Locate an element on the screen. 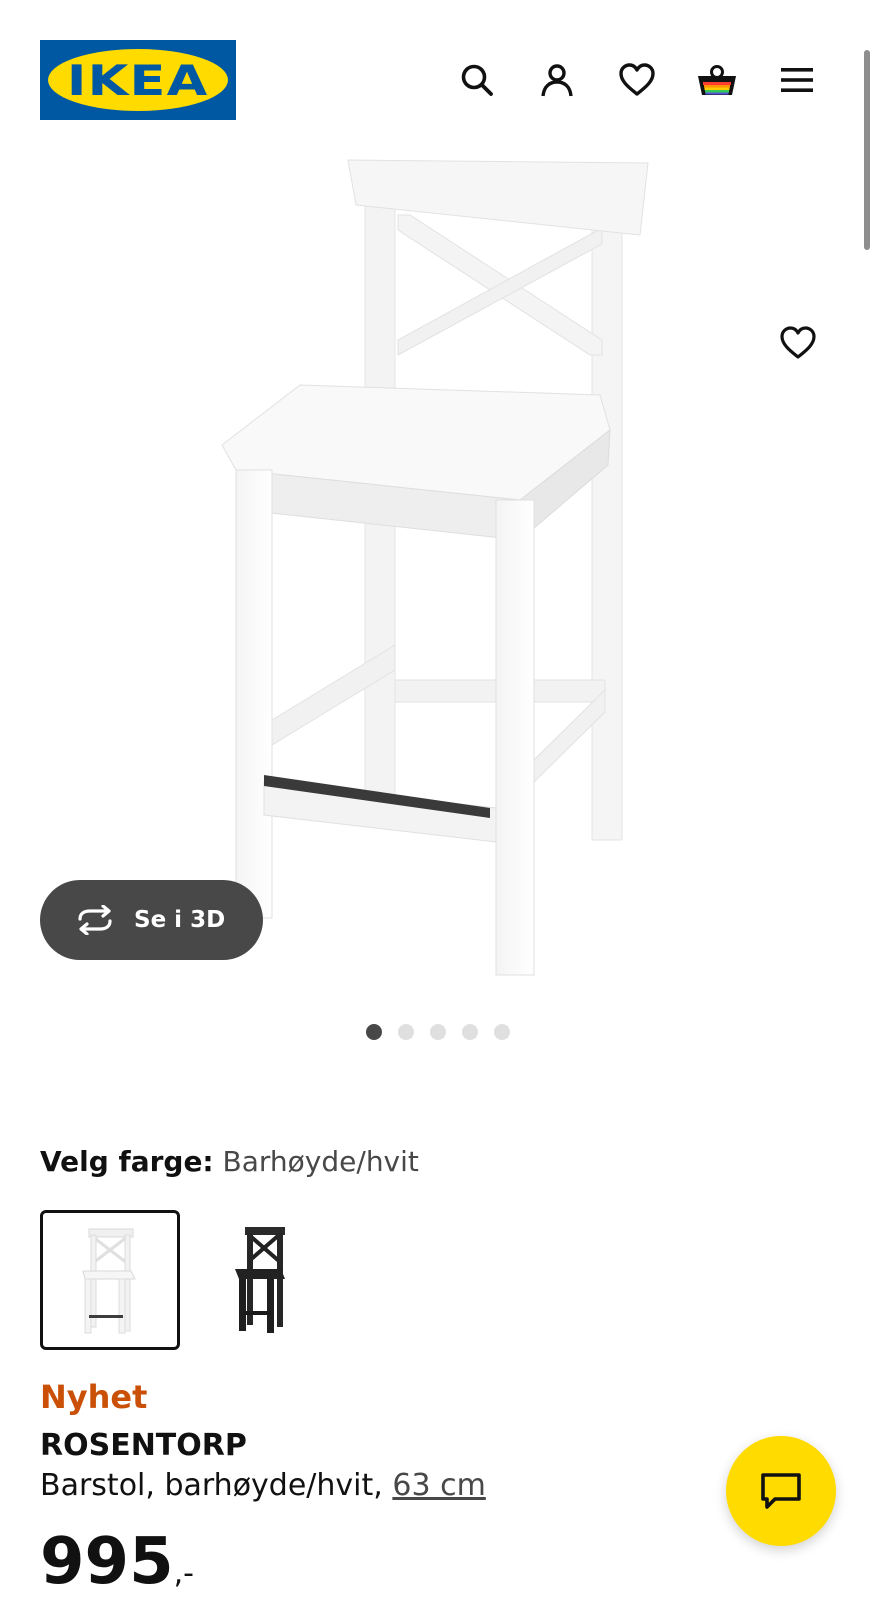 This screenshot has width=872, height=1600. add-to-favourites-icon is located at coordinates (798, 343).